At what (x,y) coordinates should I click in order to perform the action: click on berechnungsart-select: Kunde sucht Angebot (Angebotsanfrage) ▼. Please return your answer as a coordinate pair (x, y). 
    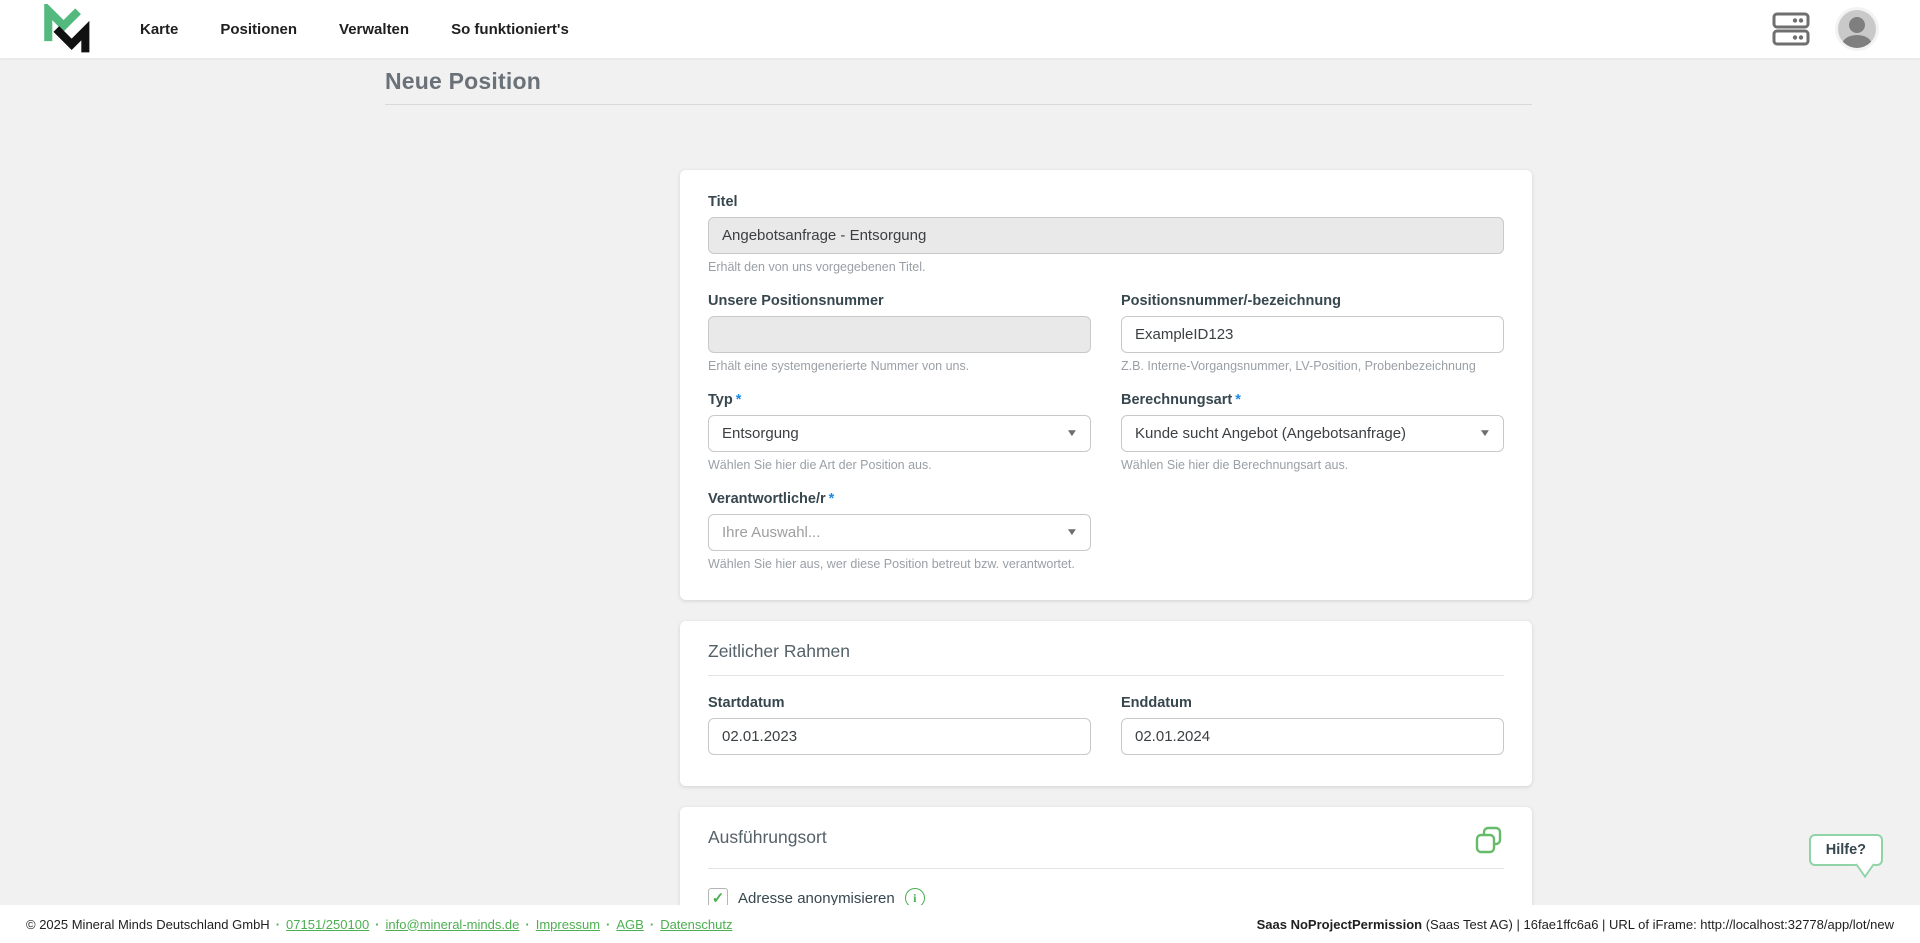
    Looking at the image, I should click on (1312, 433).